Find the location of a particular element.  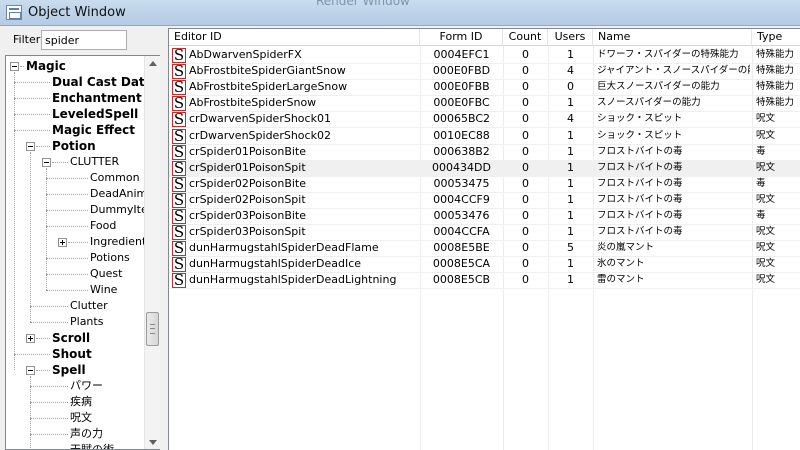

scroll-up-arrow-icon is located at coordinates (153, 63).